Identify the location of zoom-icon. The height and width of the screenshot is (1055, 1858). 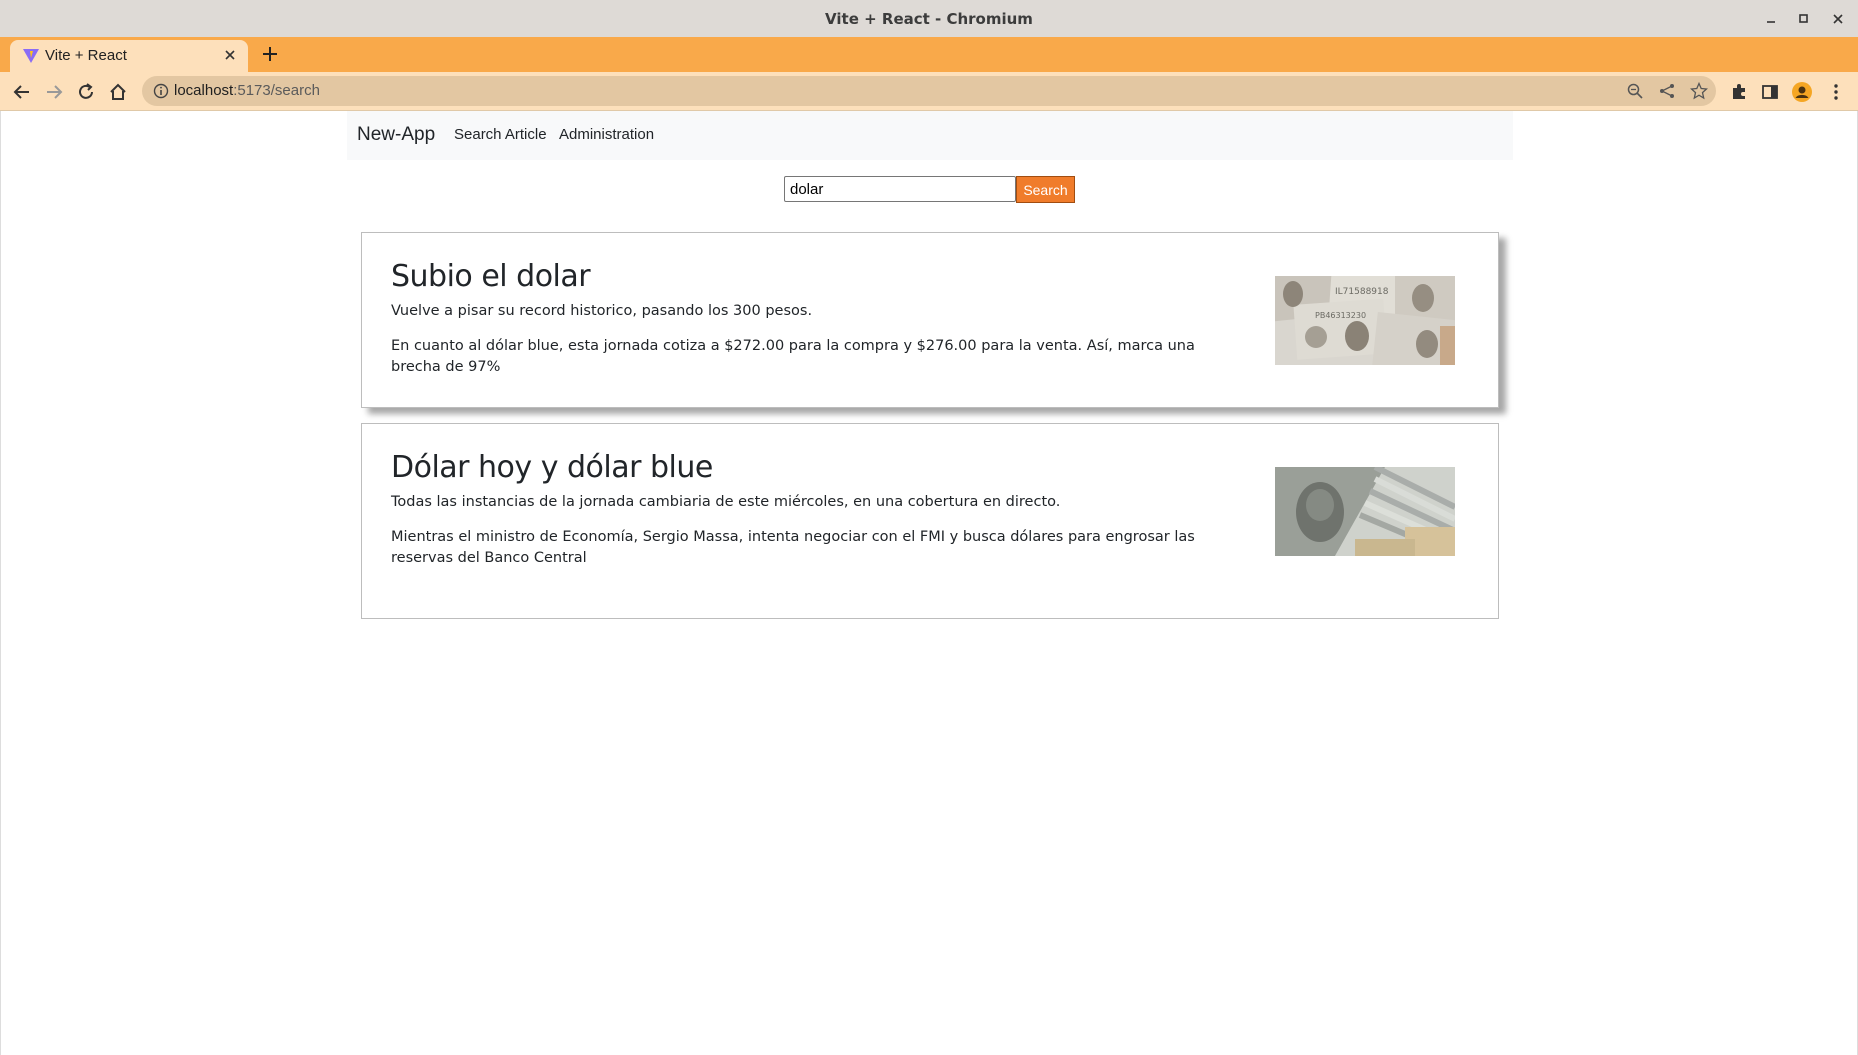
(1635, 91).